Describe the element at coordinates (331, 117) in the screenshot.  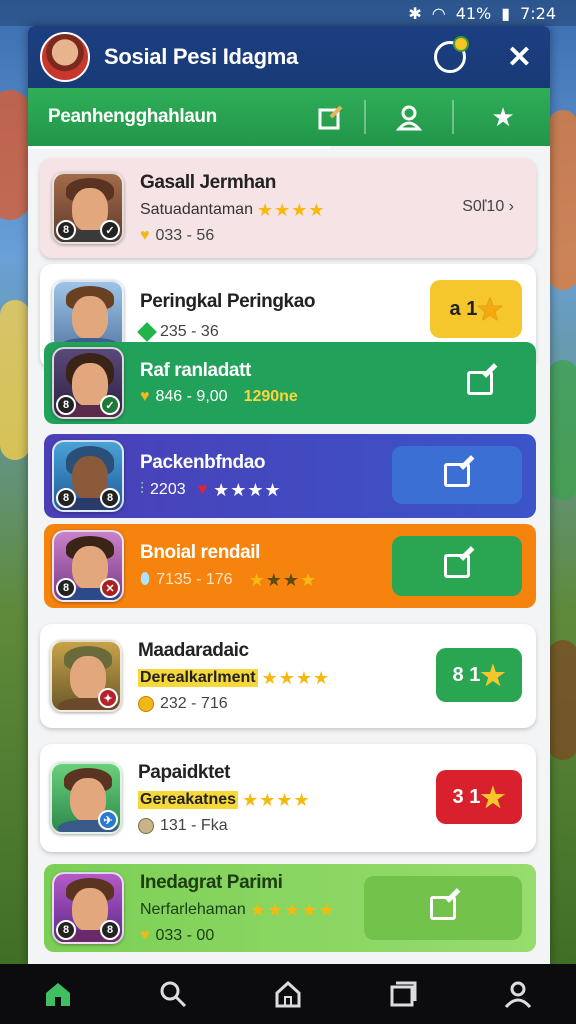
I see `edit-profile-icon` at that location.